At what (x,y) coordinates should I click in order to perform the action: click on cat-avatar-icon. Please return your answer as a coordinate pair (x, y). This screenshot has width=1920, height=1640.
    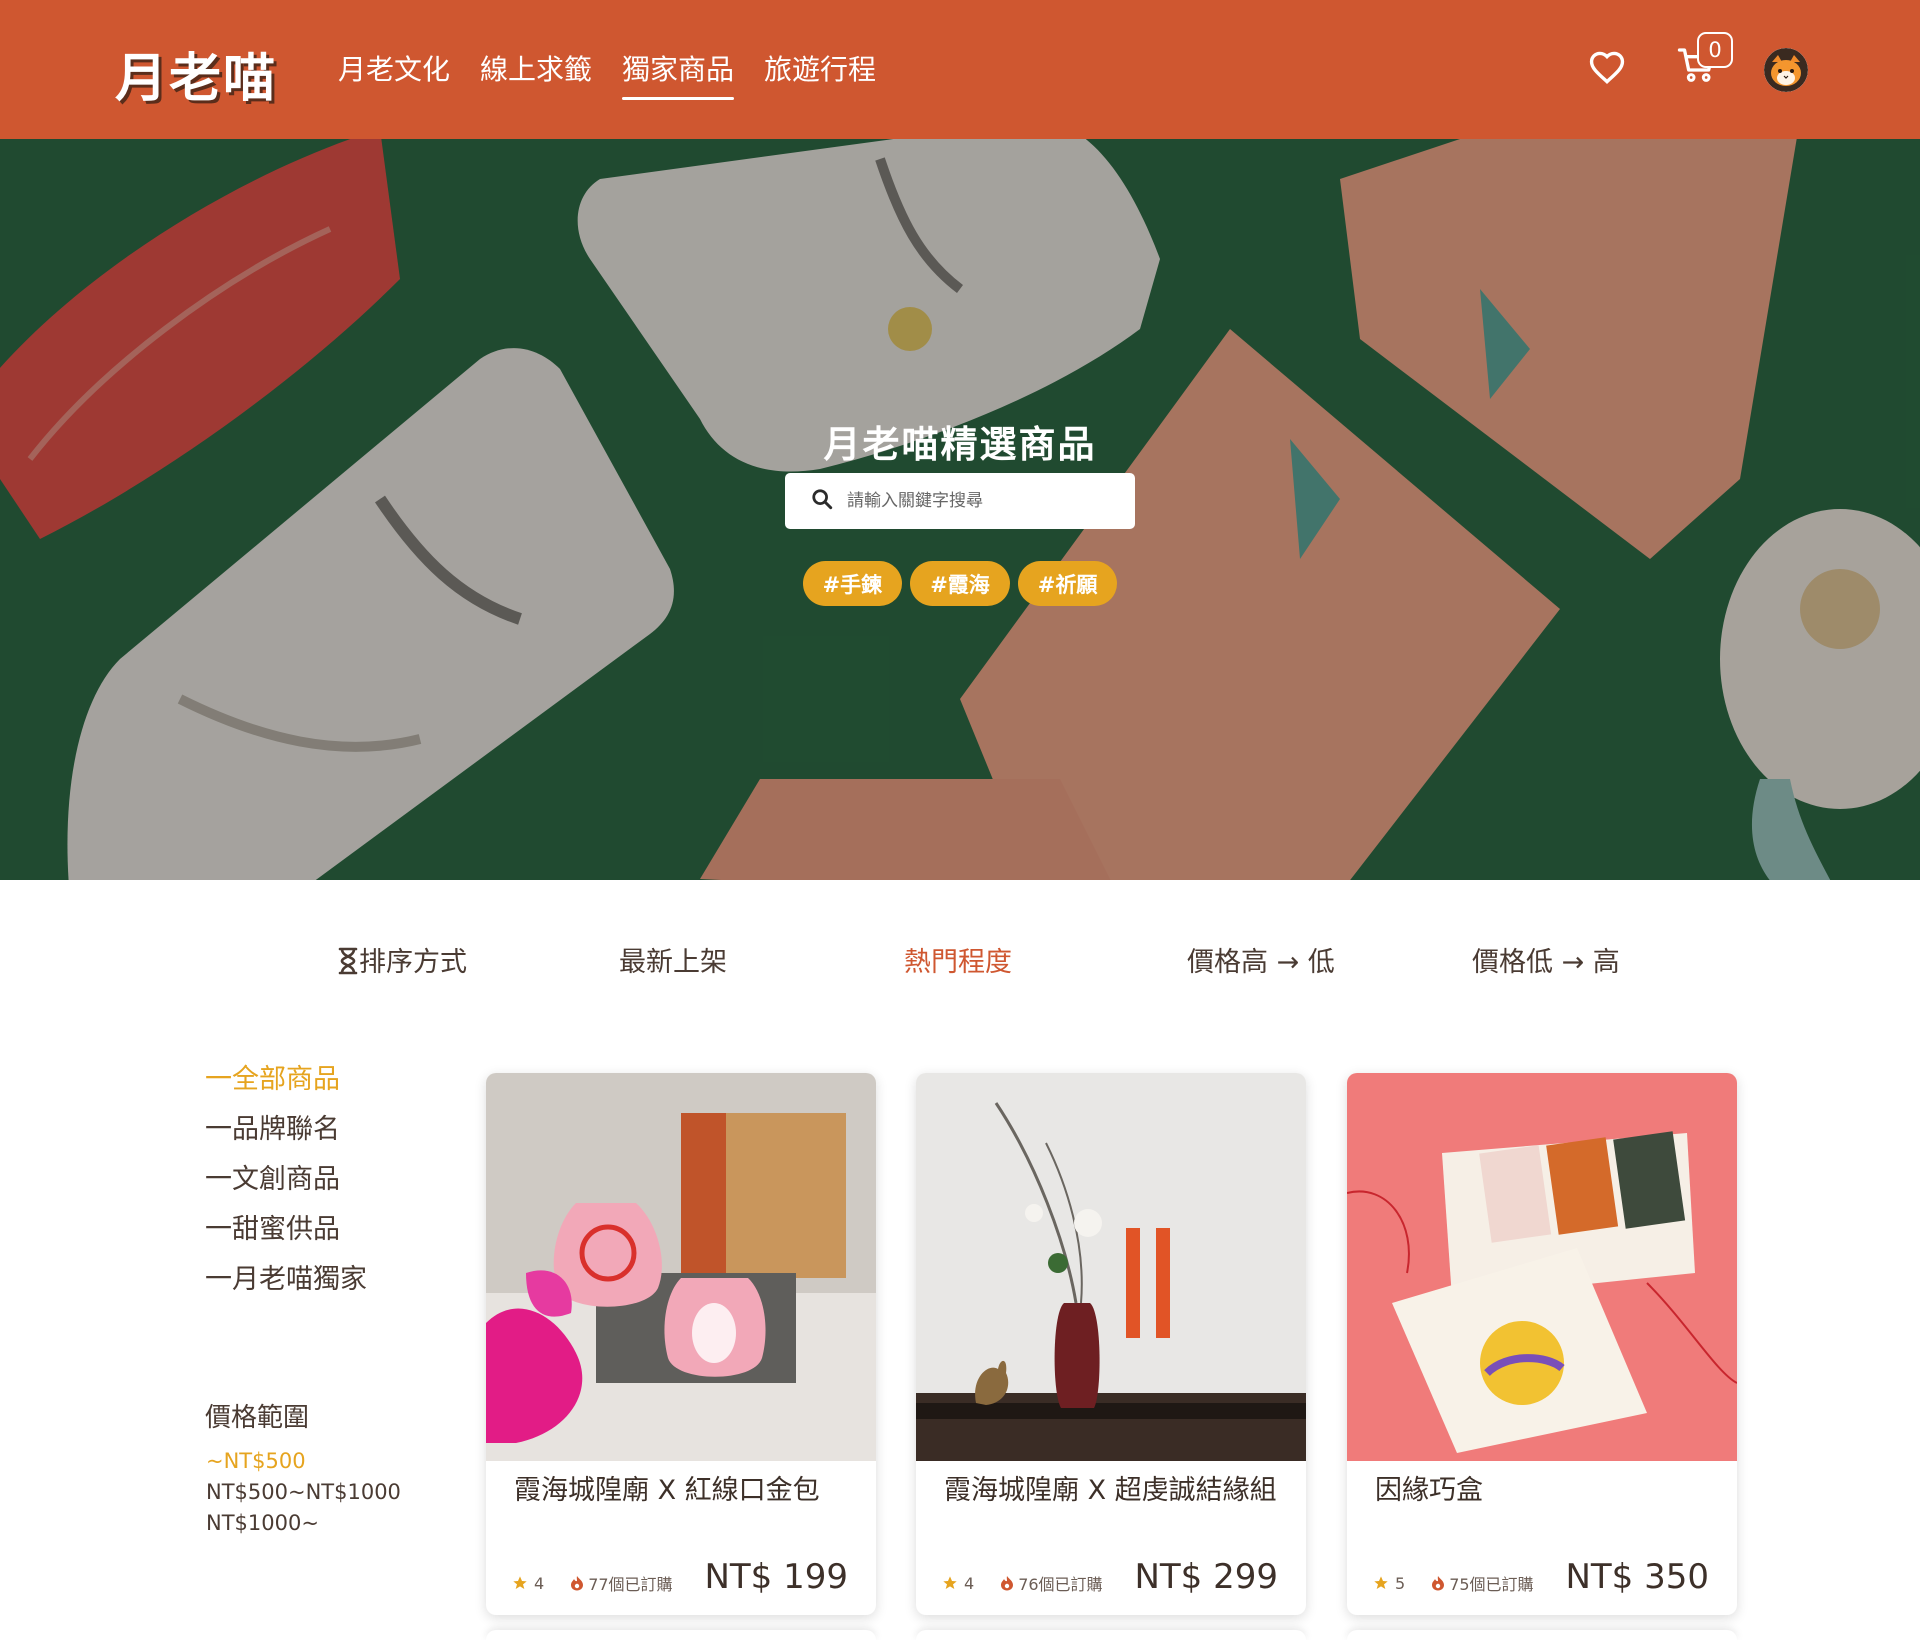
    Looking at the image, I should click on (1786, 70).